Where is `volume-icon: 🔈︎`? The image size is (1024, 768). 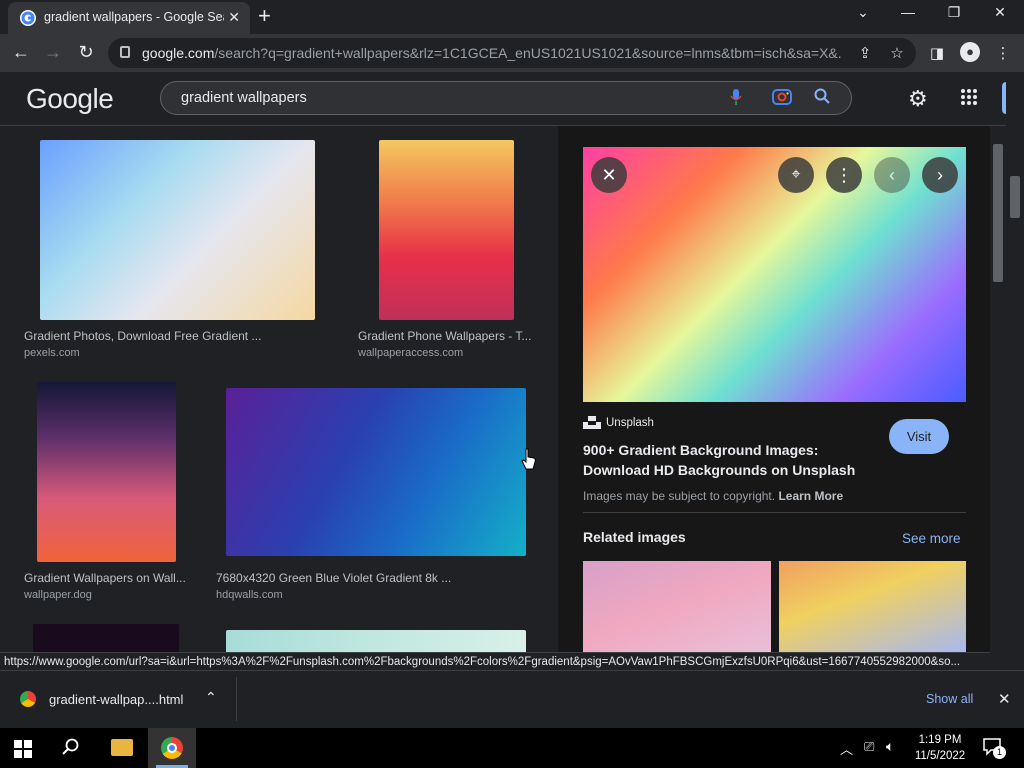 volume-icon: 🔈︎ is located at coordinates (890, 746).